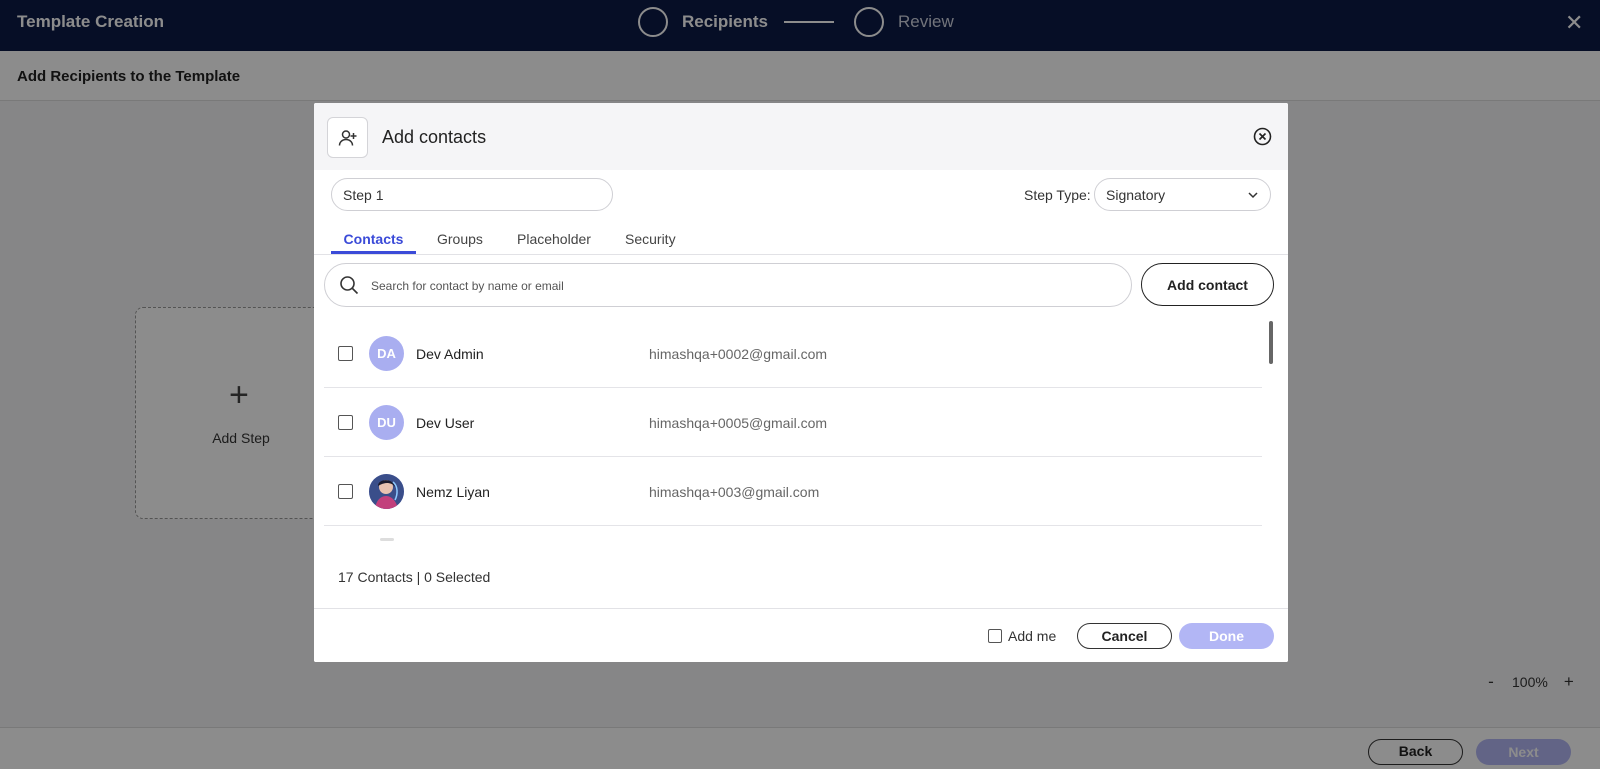  I want to click on modal-footer: Add me Cancel Done, so click(801, 635).